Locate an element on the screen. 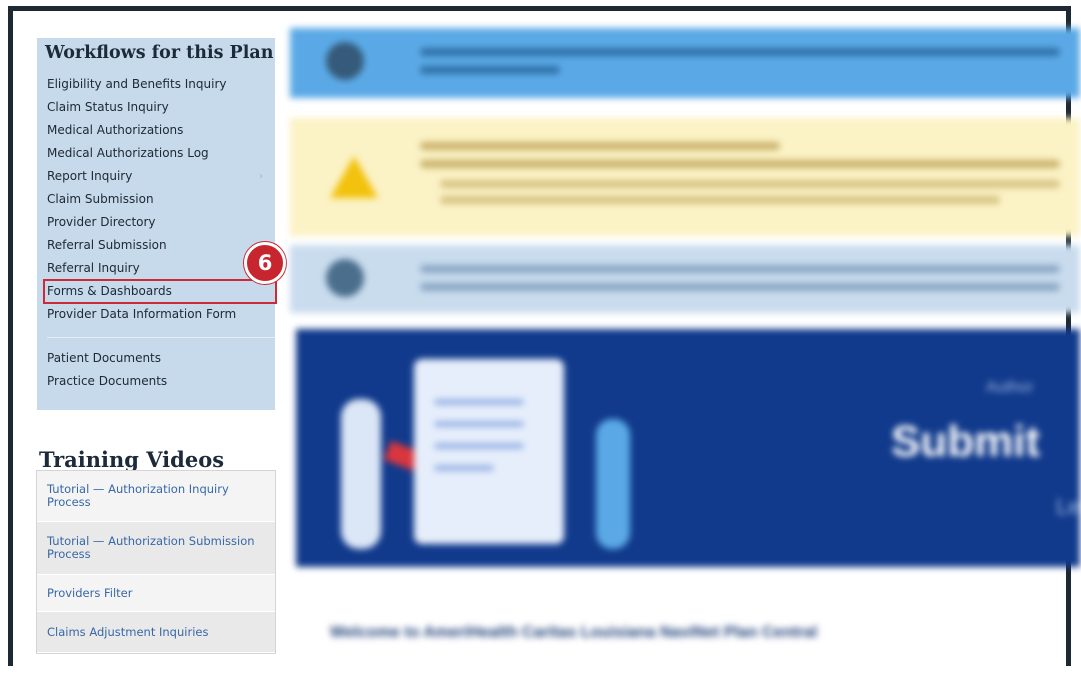 Image resolution: width=1081 pixels, height=678 pixels. clipboard-illustration is located at coordinates (489, 451).